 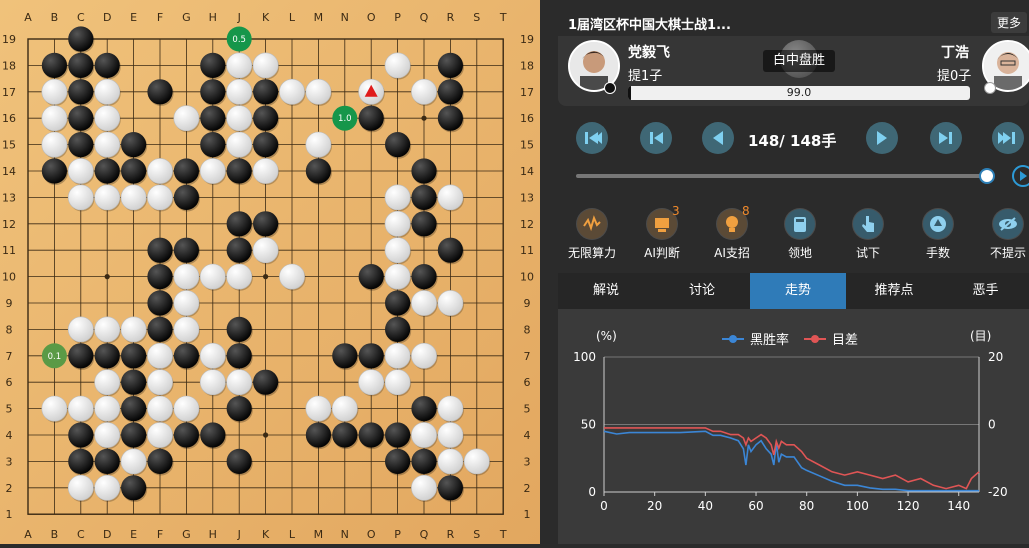 I want to click on row-label-left: 2, so click(x=9, y=488).